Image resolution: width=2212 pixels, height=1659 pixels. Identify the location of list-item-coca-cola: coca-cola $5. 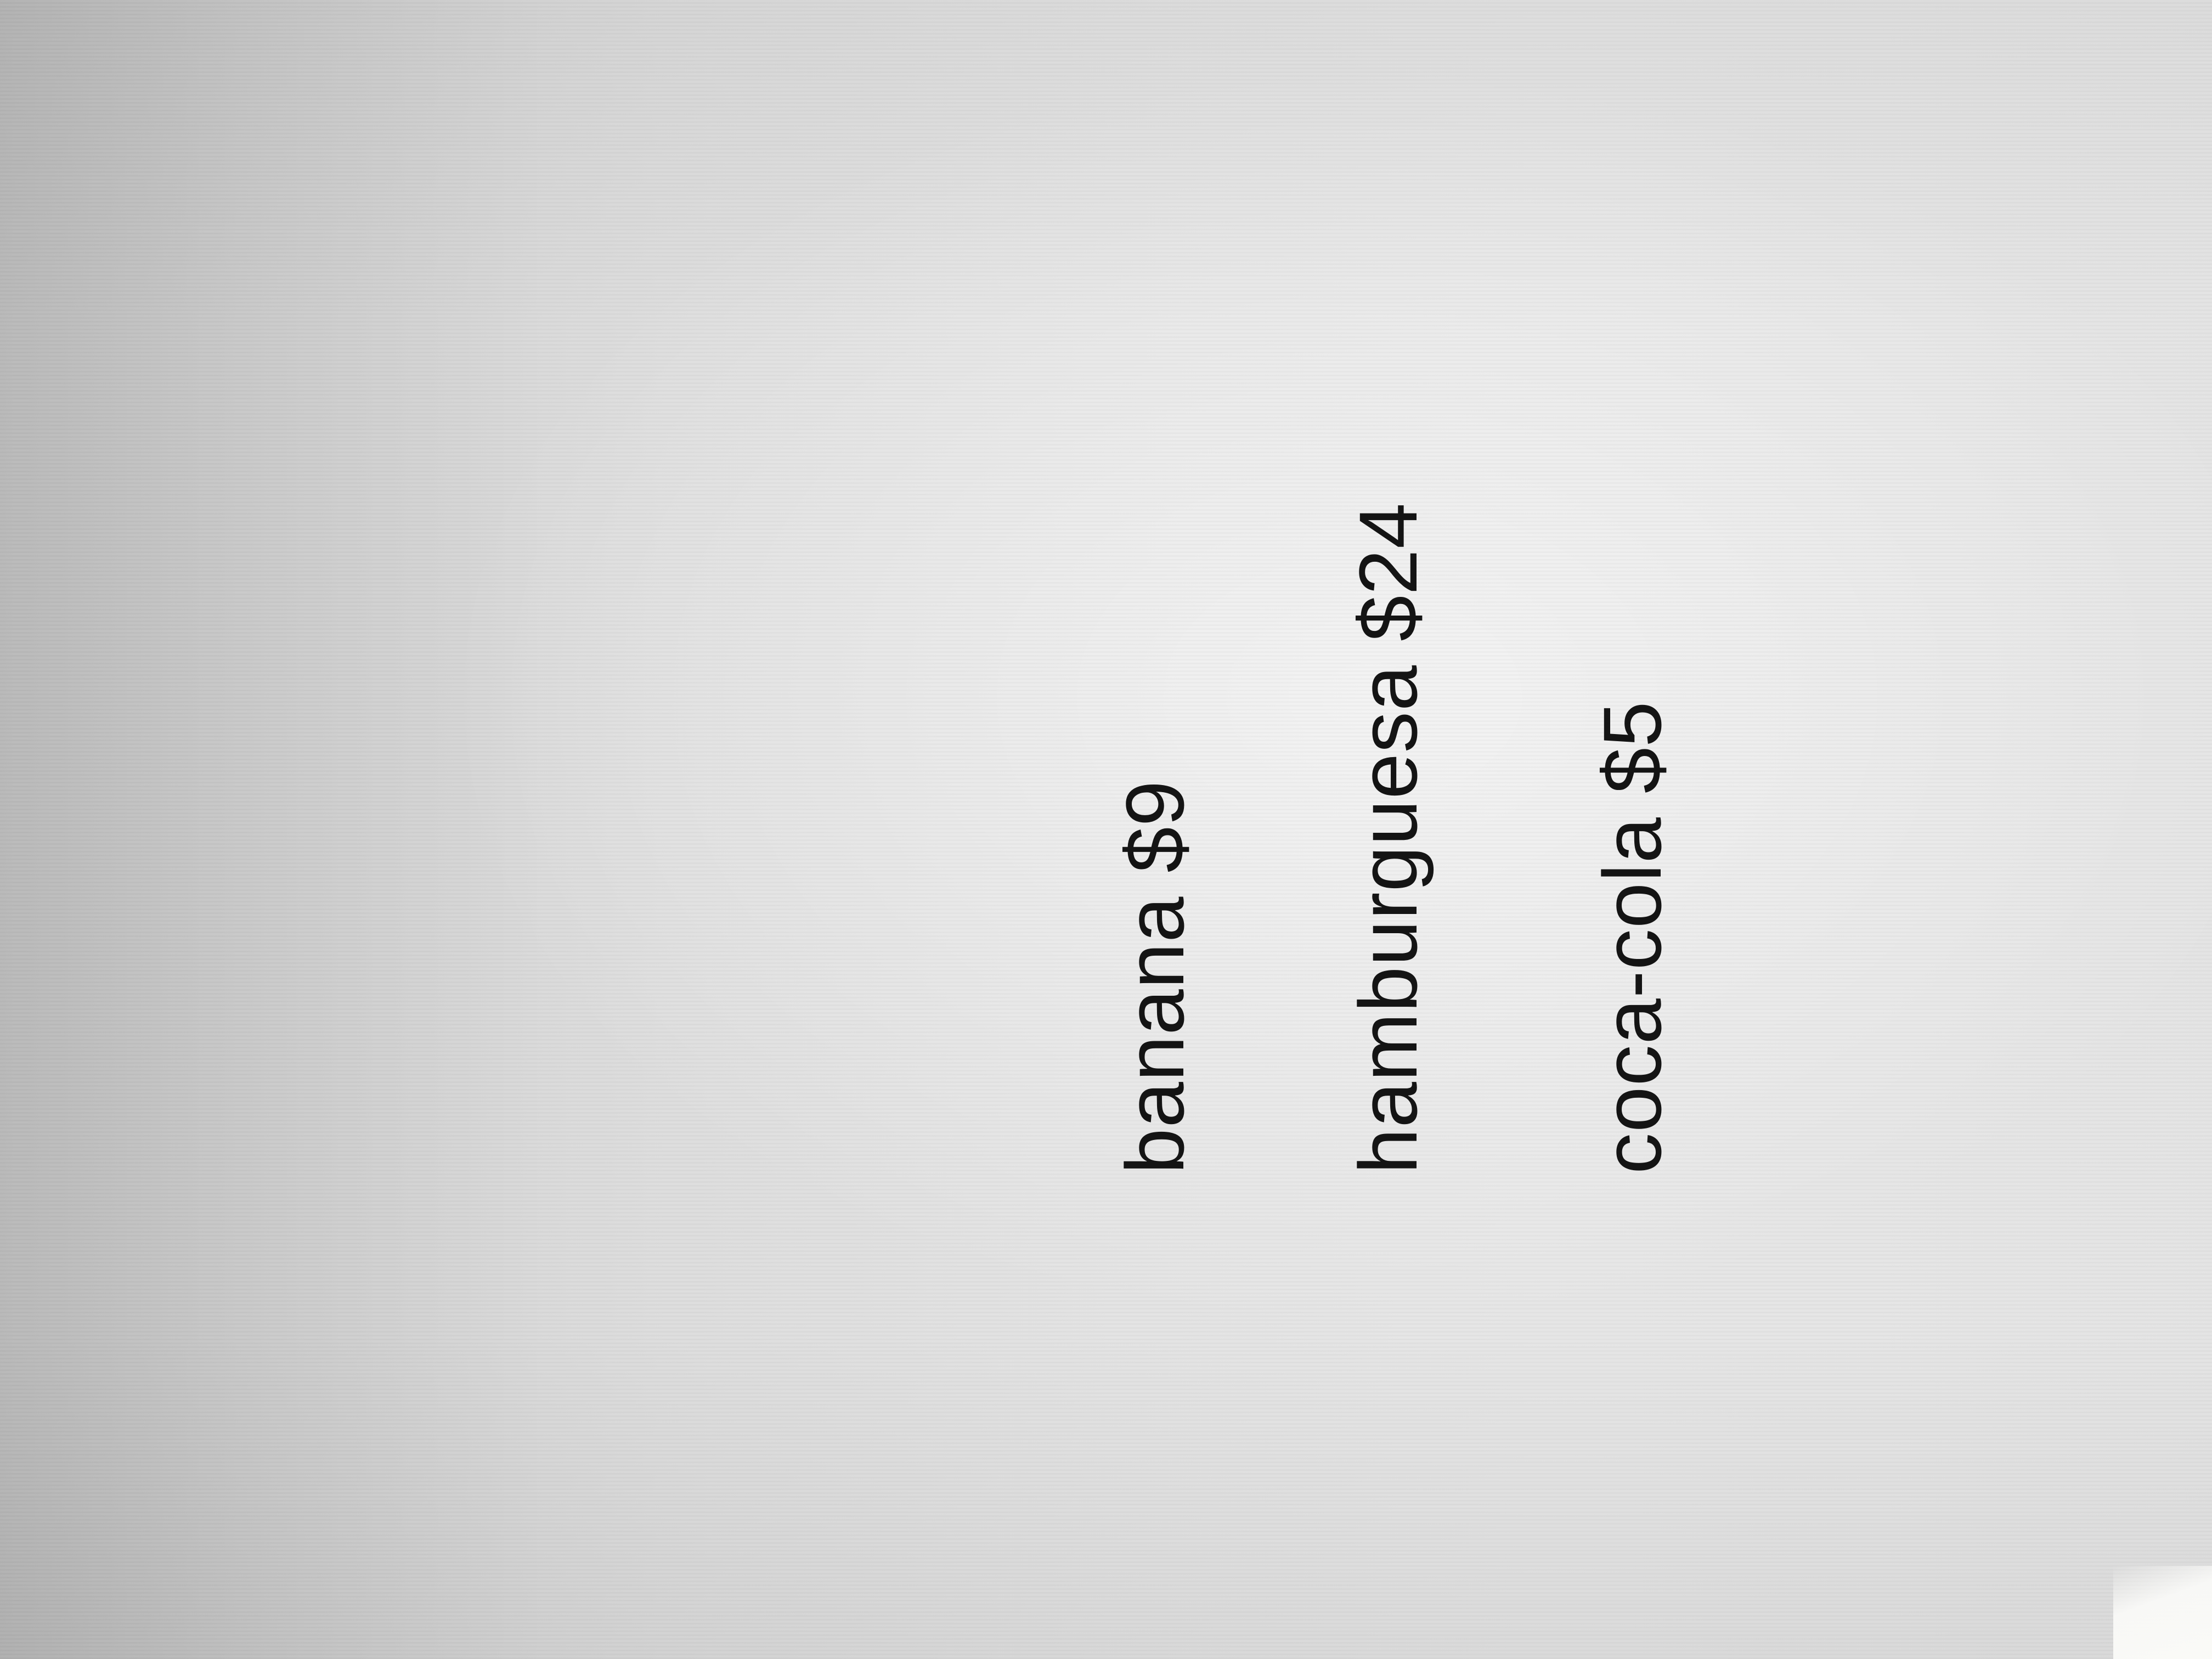
(1632, 938).